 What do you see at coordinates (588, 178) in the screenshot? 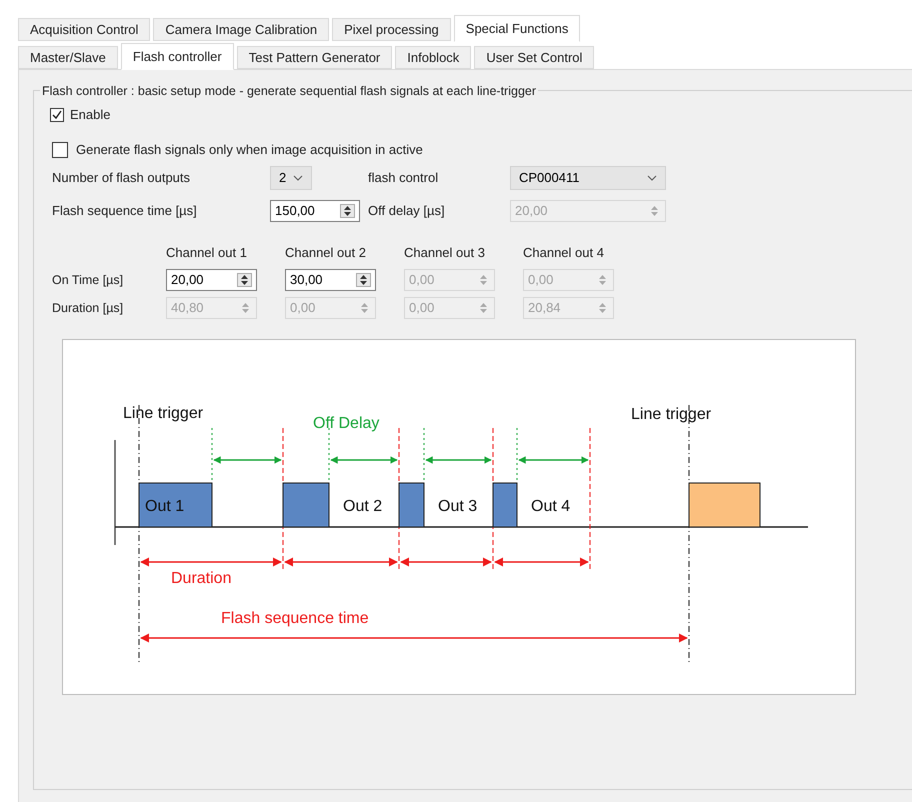
I see `dropdown: CP000411` at bounding box center [588, 178].